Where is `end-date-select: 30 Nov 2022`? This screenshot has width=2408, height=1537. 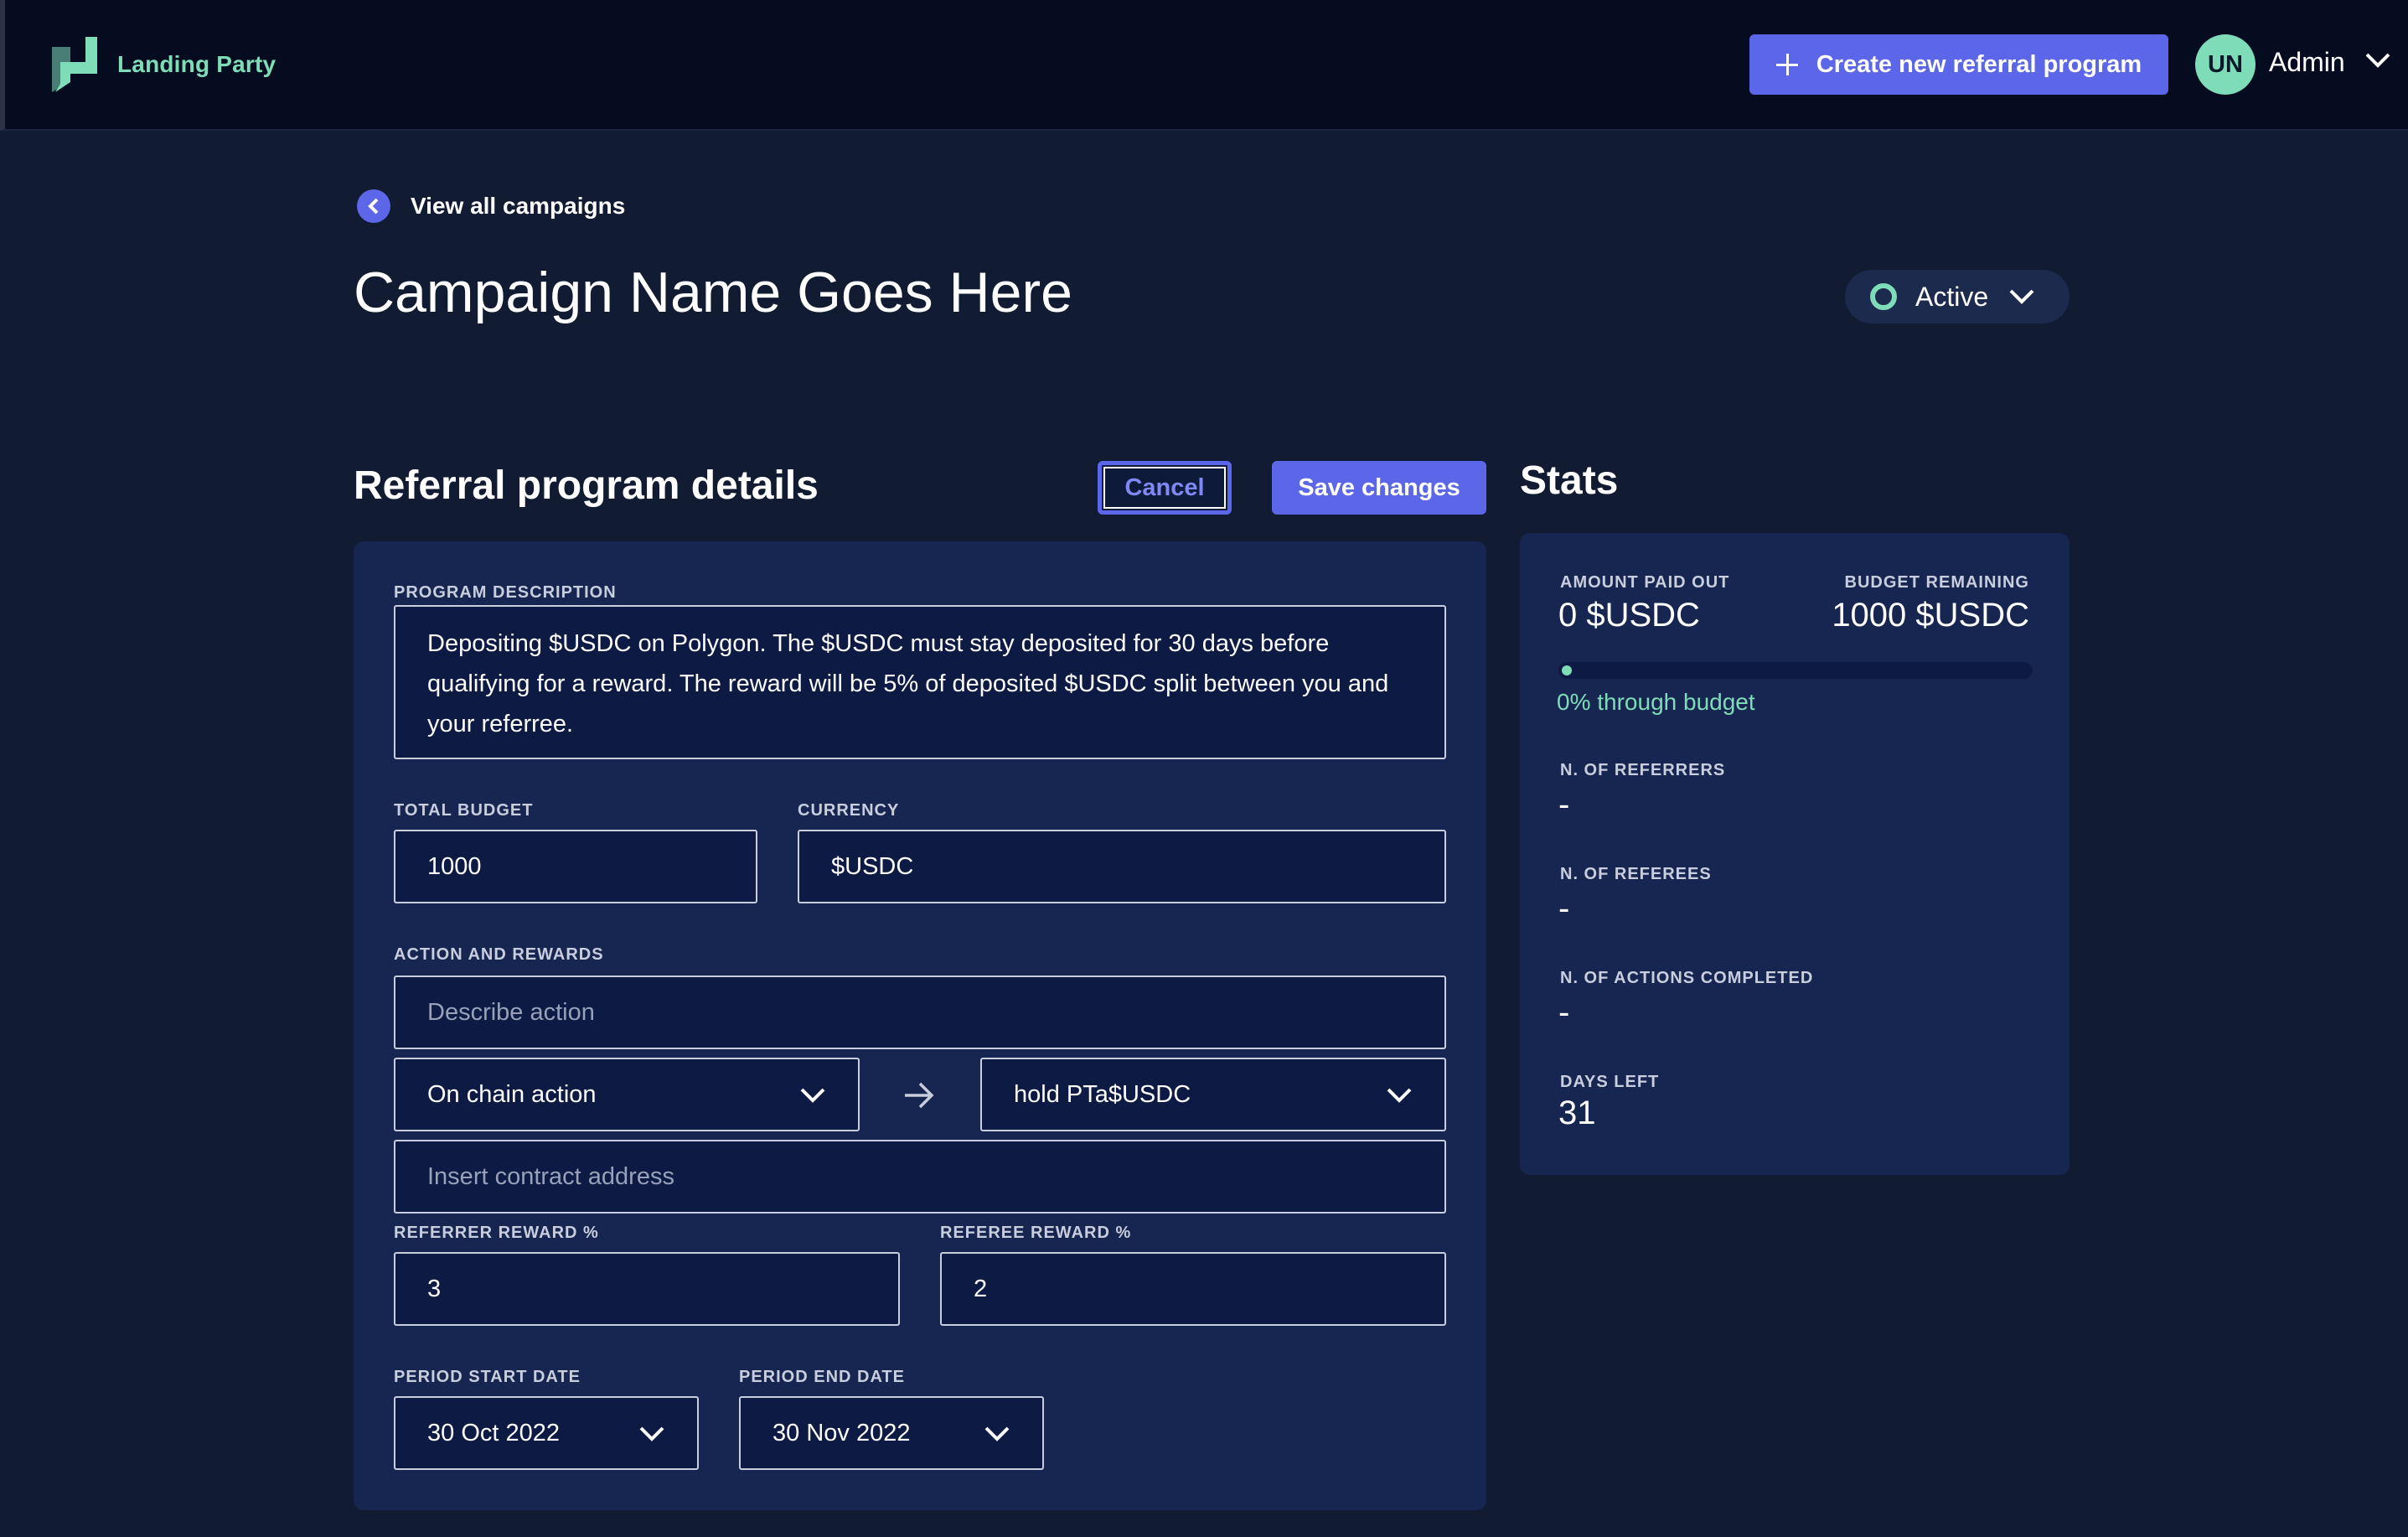
end-date-select: 30 Nov 2022 is located at coordinates (891, 1433).